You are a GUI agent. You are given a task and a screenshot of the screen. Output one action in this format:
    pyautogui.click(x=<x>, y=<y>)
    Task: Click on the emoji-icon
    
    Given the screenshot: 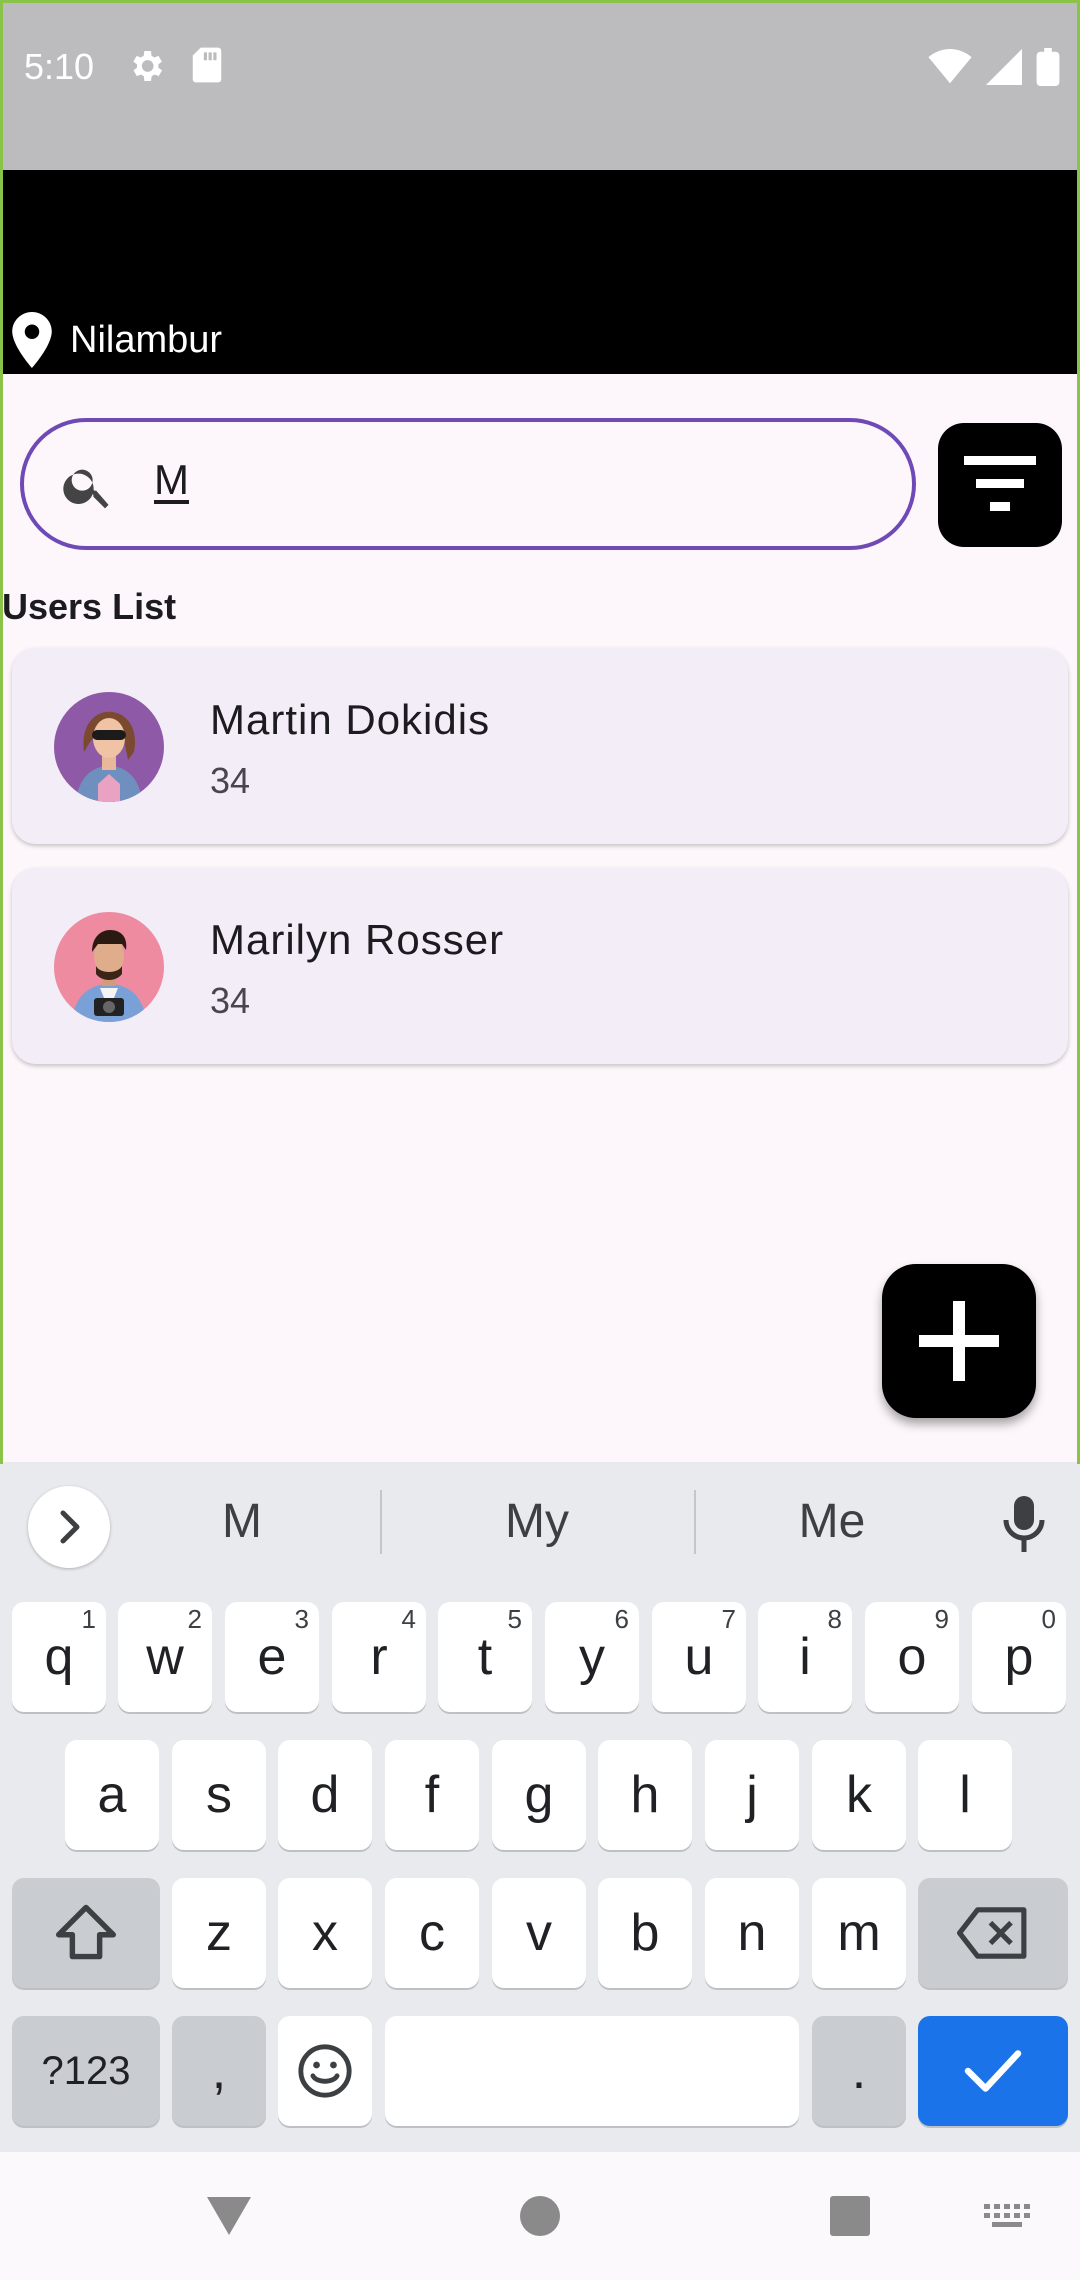 What is the action you would take?
    pyautogui.click(x=325, y=2071)
    